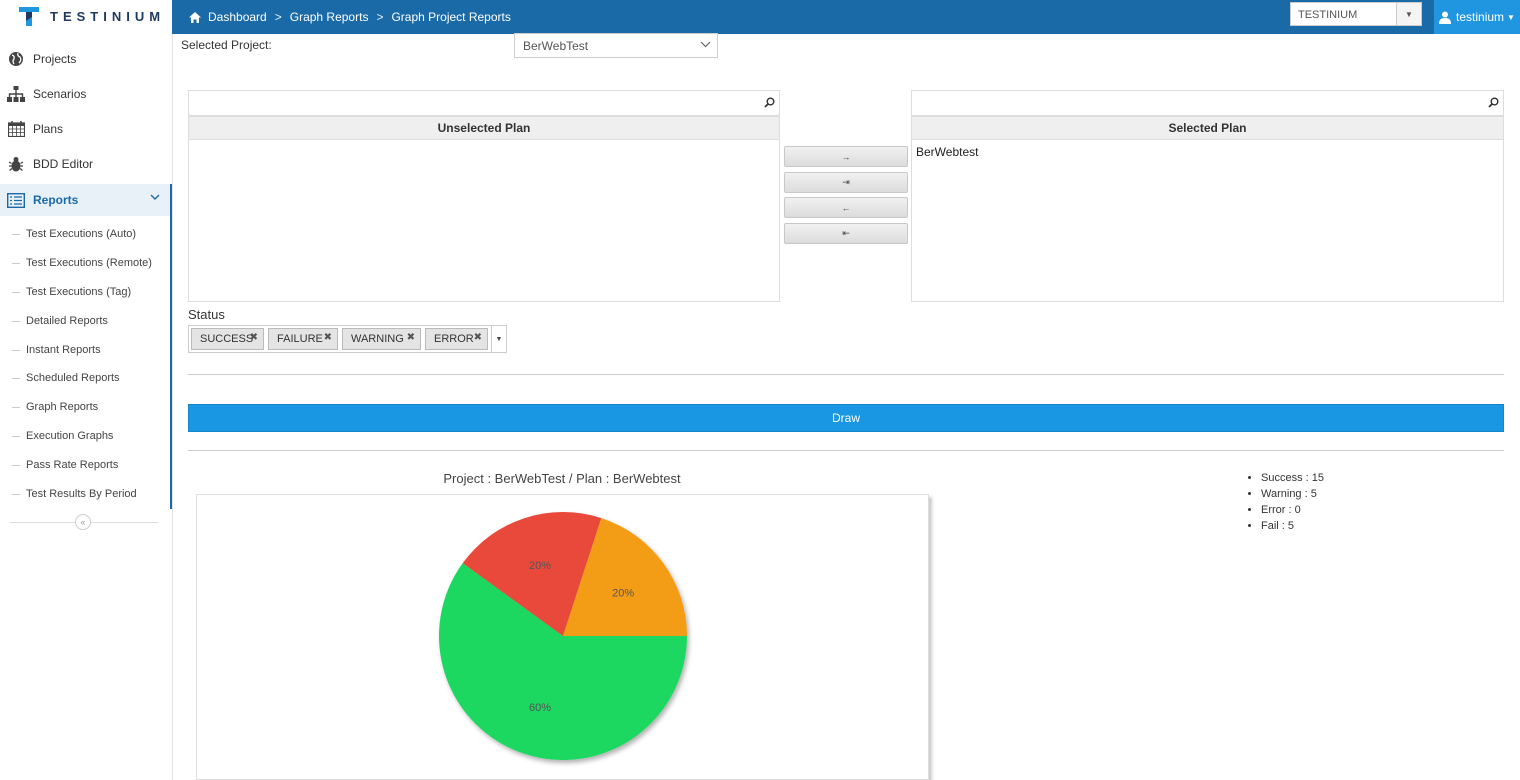 The width and height of the screenshot is (1520, 780). I want to click on sidebar-item-projects: Projects, so click(86, 59).